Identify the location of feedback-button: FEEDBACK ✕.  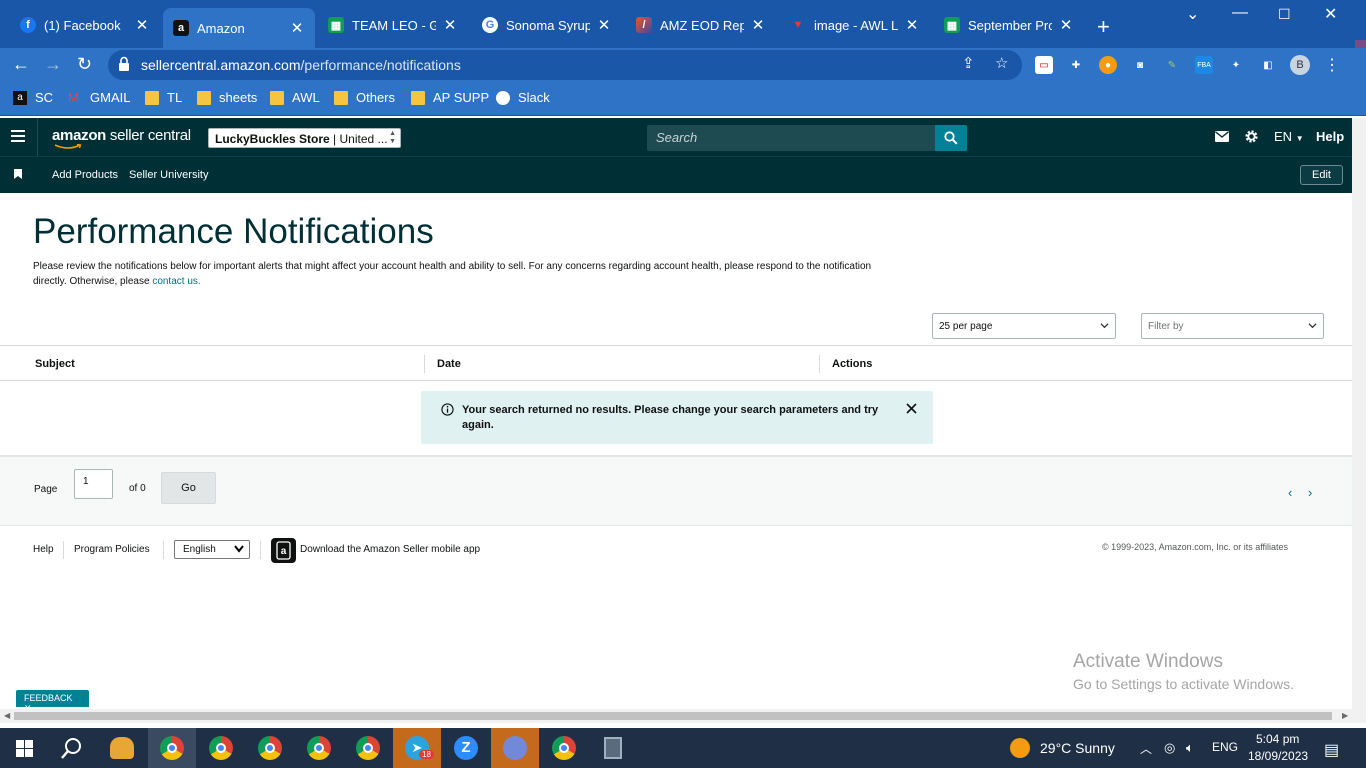
(52, 701).